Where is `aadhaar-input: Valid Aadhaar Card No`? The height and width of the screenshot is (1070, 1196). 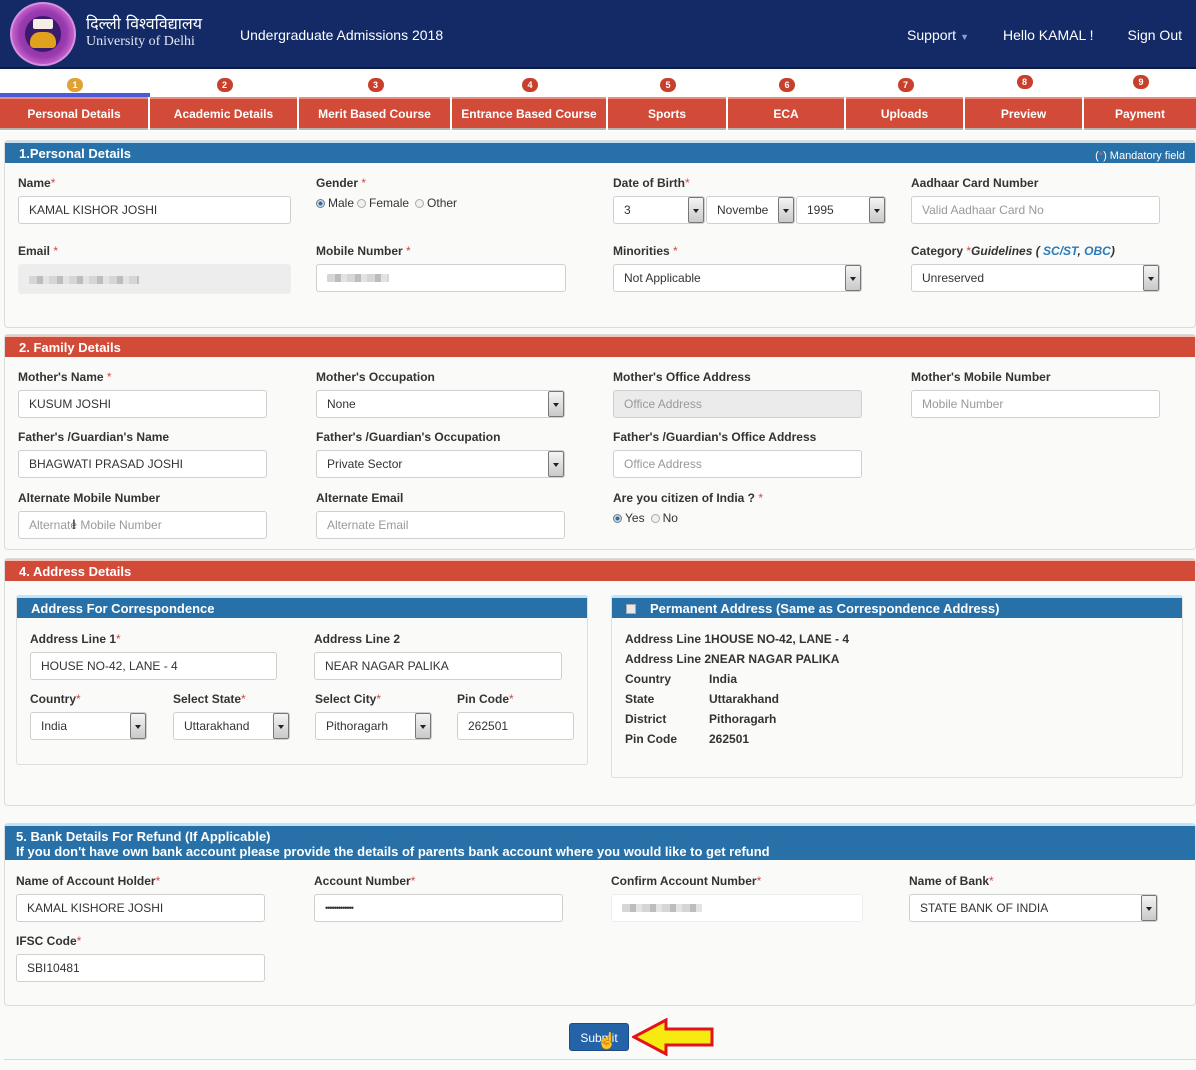 aadhaar-input: Valid Aadhaar Card No is located at coordinates (1035, 210).